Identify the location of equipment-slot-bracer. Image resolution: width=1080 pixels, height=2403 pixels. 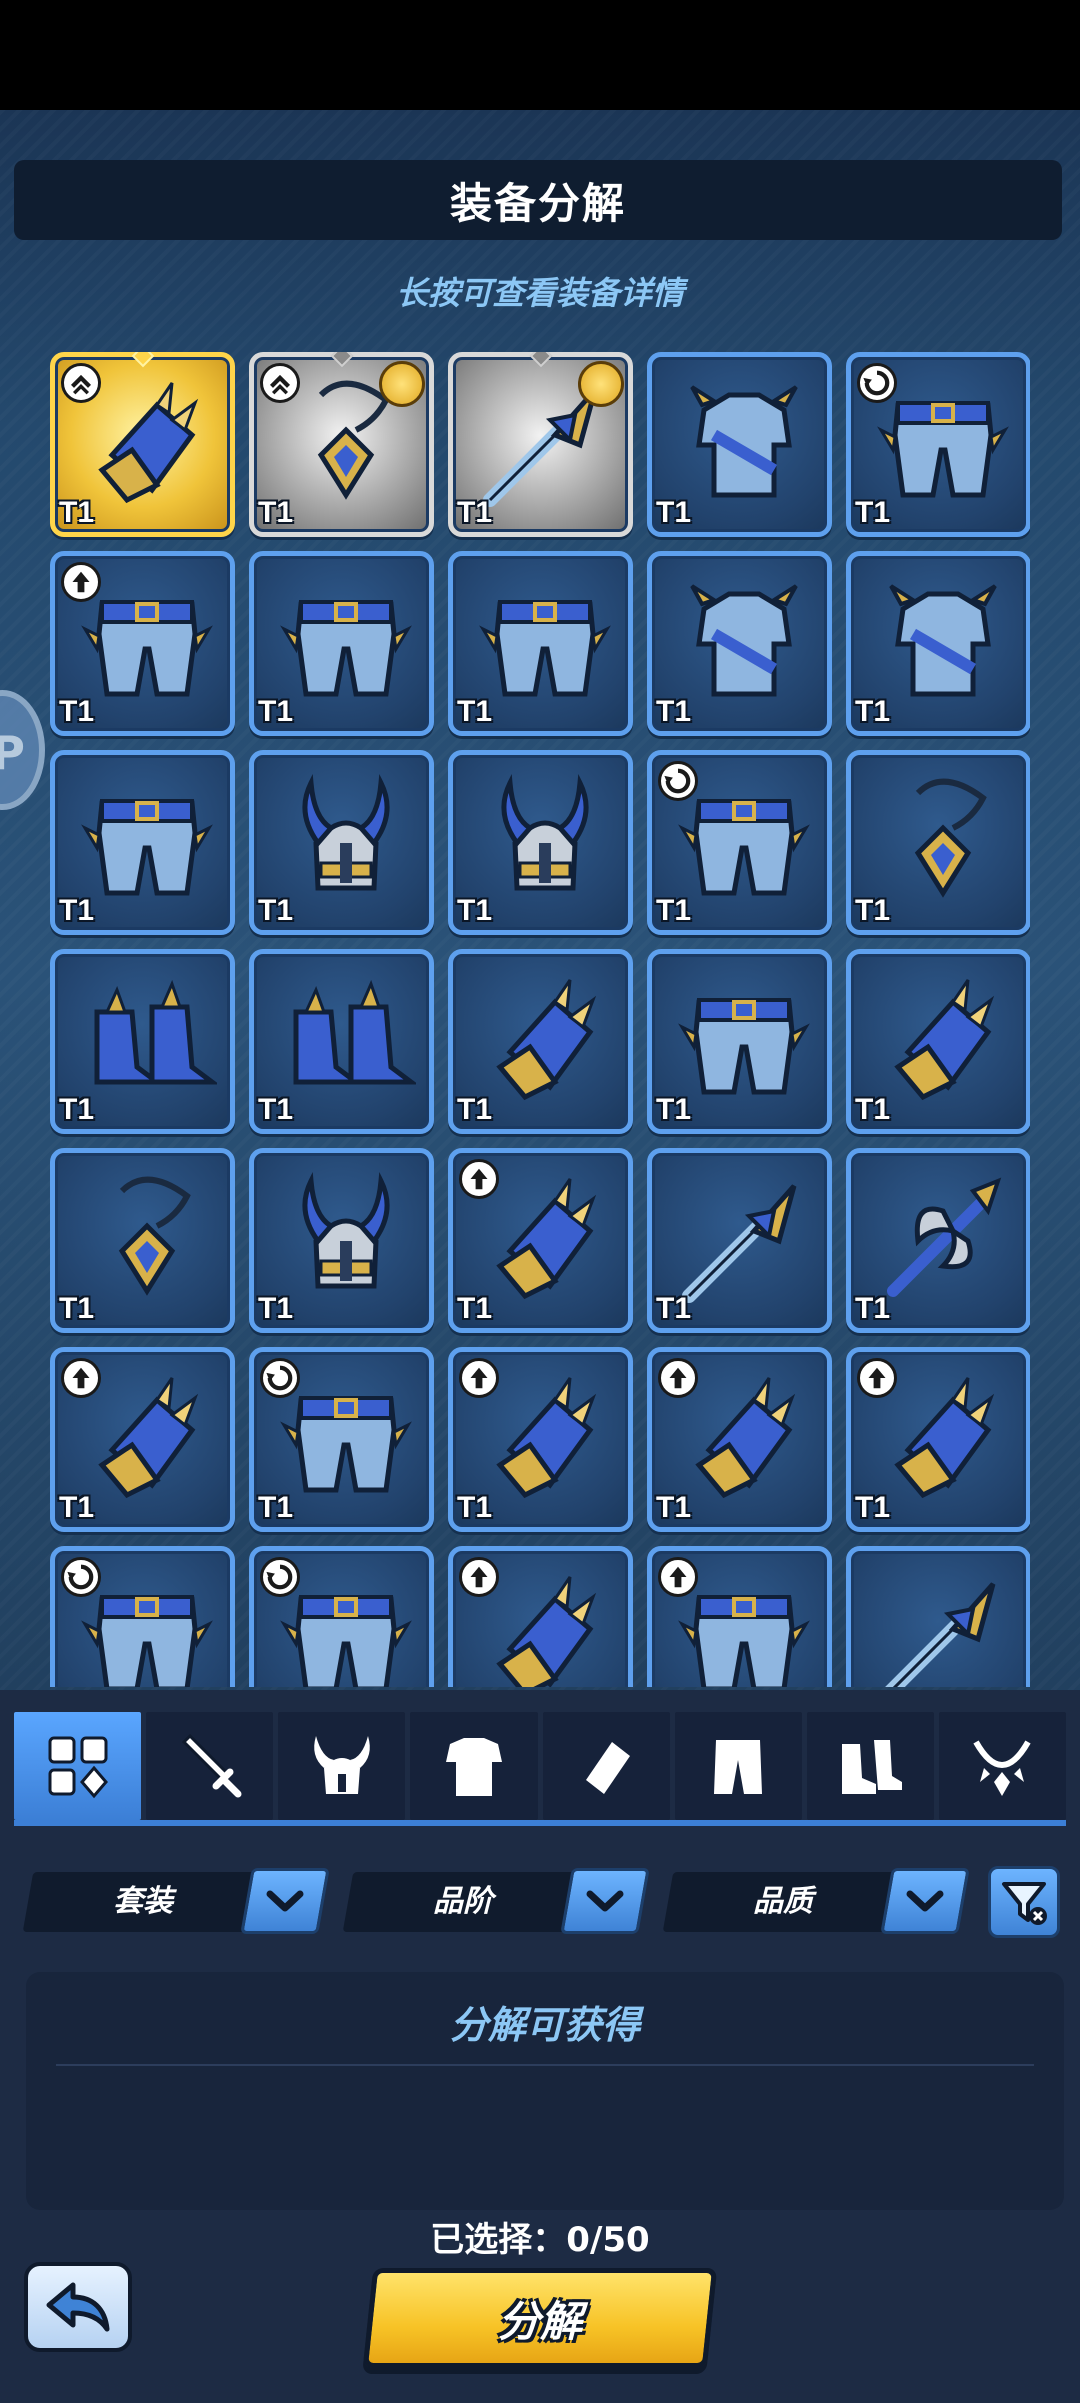
(540, 1616).